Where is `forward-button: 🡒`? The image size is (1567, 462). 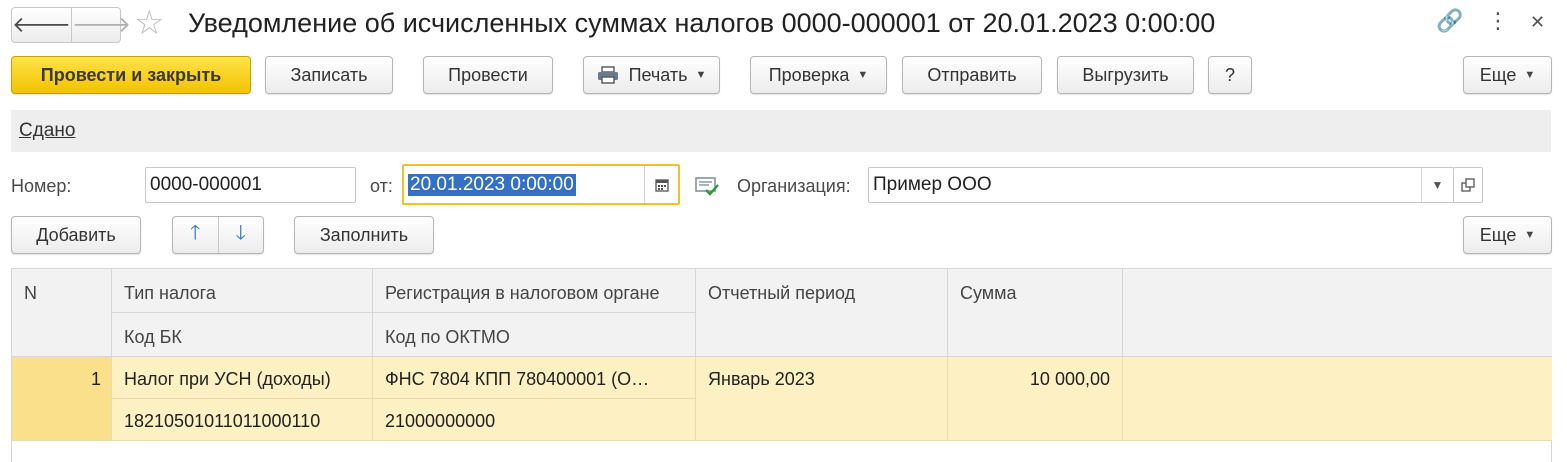
forward-button: 🡒 is located at coordinates (101, 25).